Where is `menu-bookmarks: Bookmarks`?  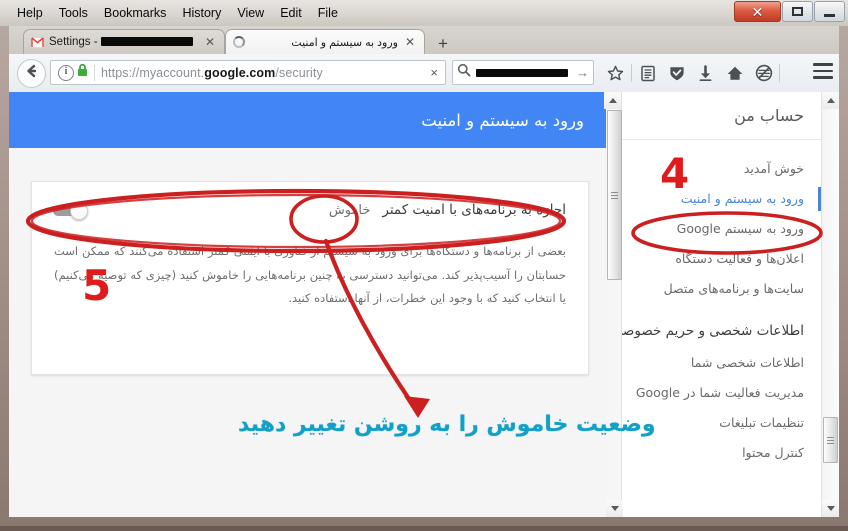
menu-bookmarks: Bookmarks is located at coordinates (135, 13).